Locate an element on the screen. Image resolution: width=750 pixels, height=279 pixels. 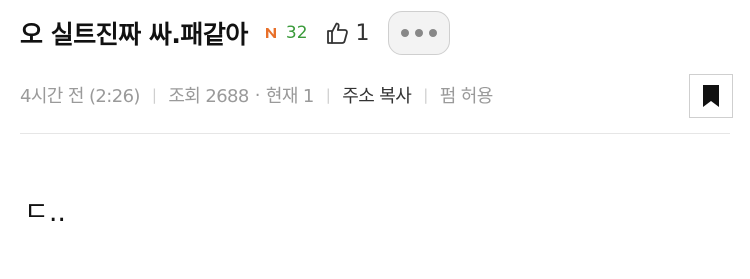
header-divider is located at coordinates (375, 133).